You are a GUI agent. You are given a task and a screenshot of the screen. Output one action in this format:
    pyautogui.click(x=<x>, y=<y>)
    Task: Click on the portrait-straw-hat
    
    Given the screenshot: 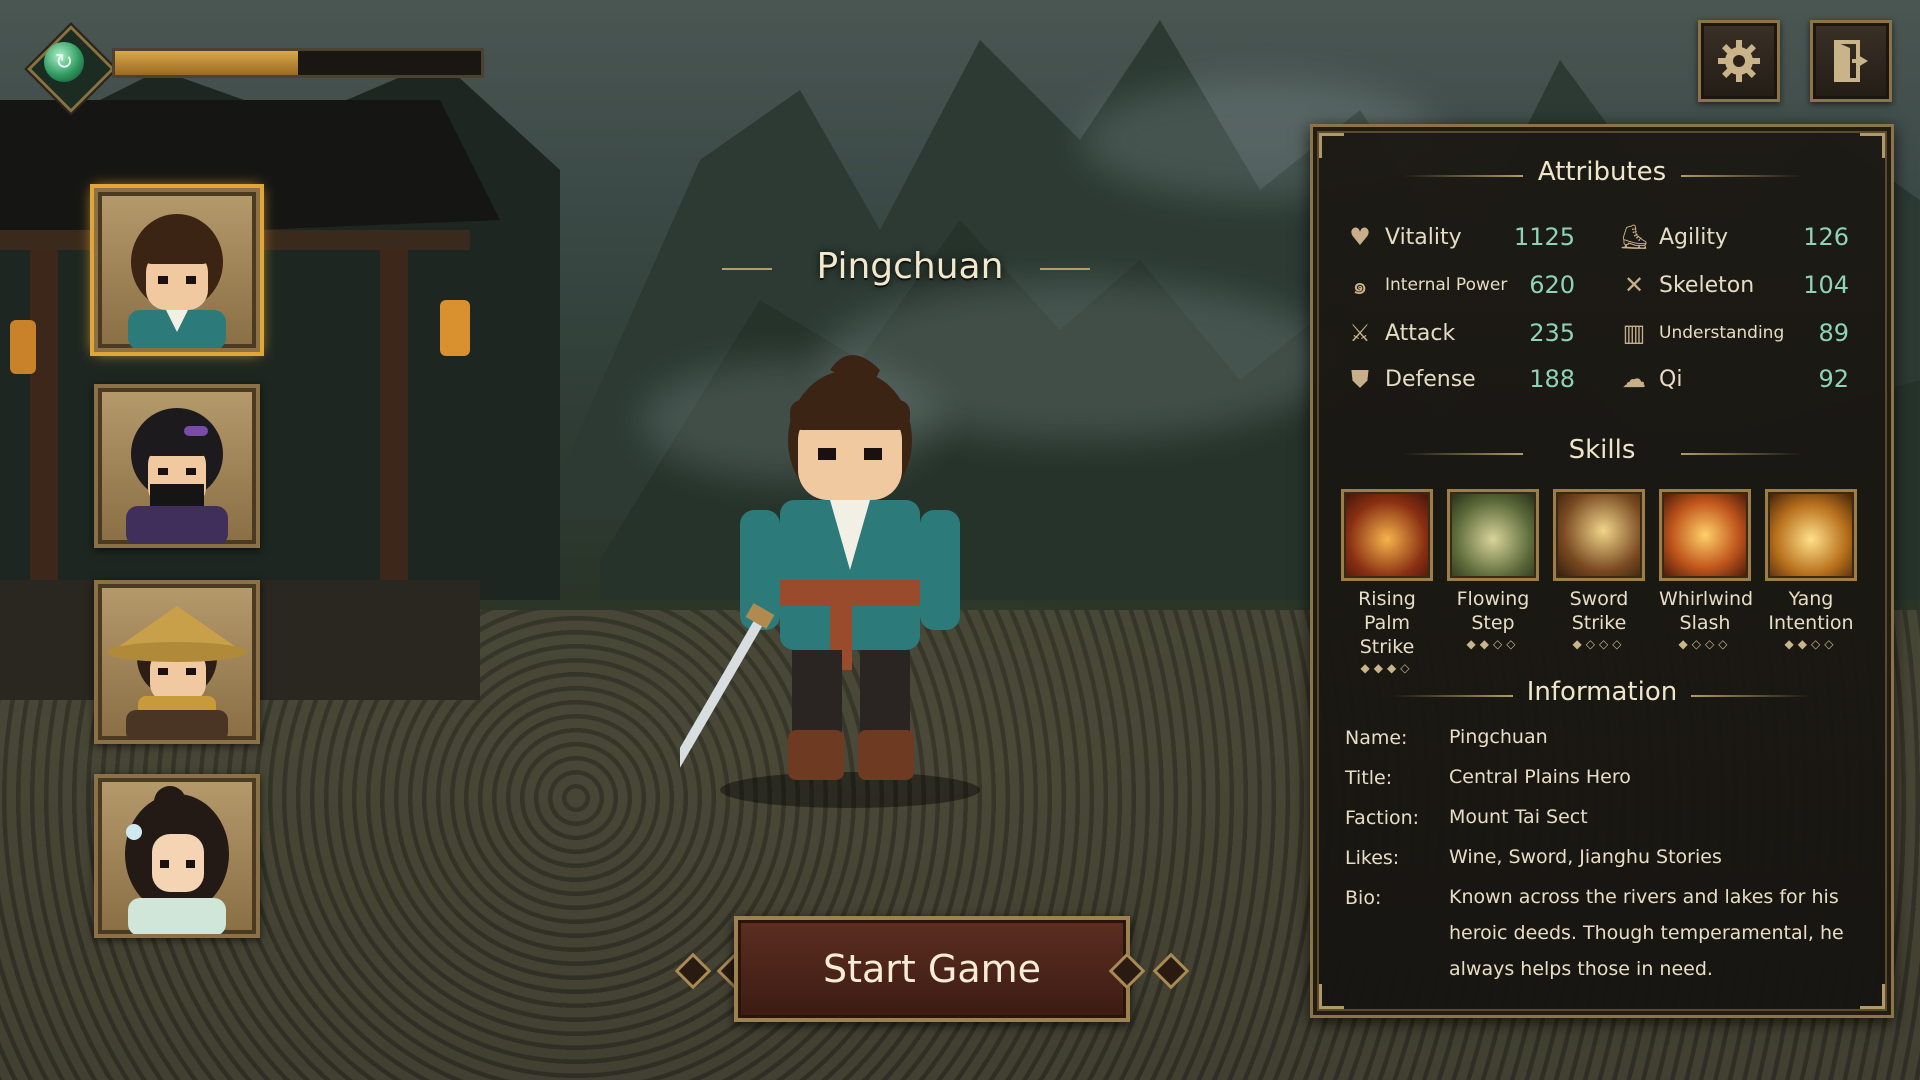 What is the action you would take?
    pyautogui.click(x=177, y=662)
    